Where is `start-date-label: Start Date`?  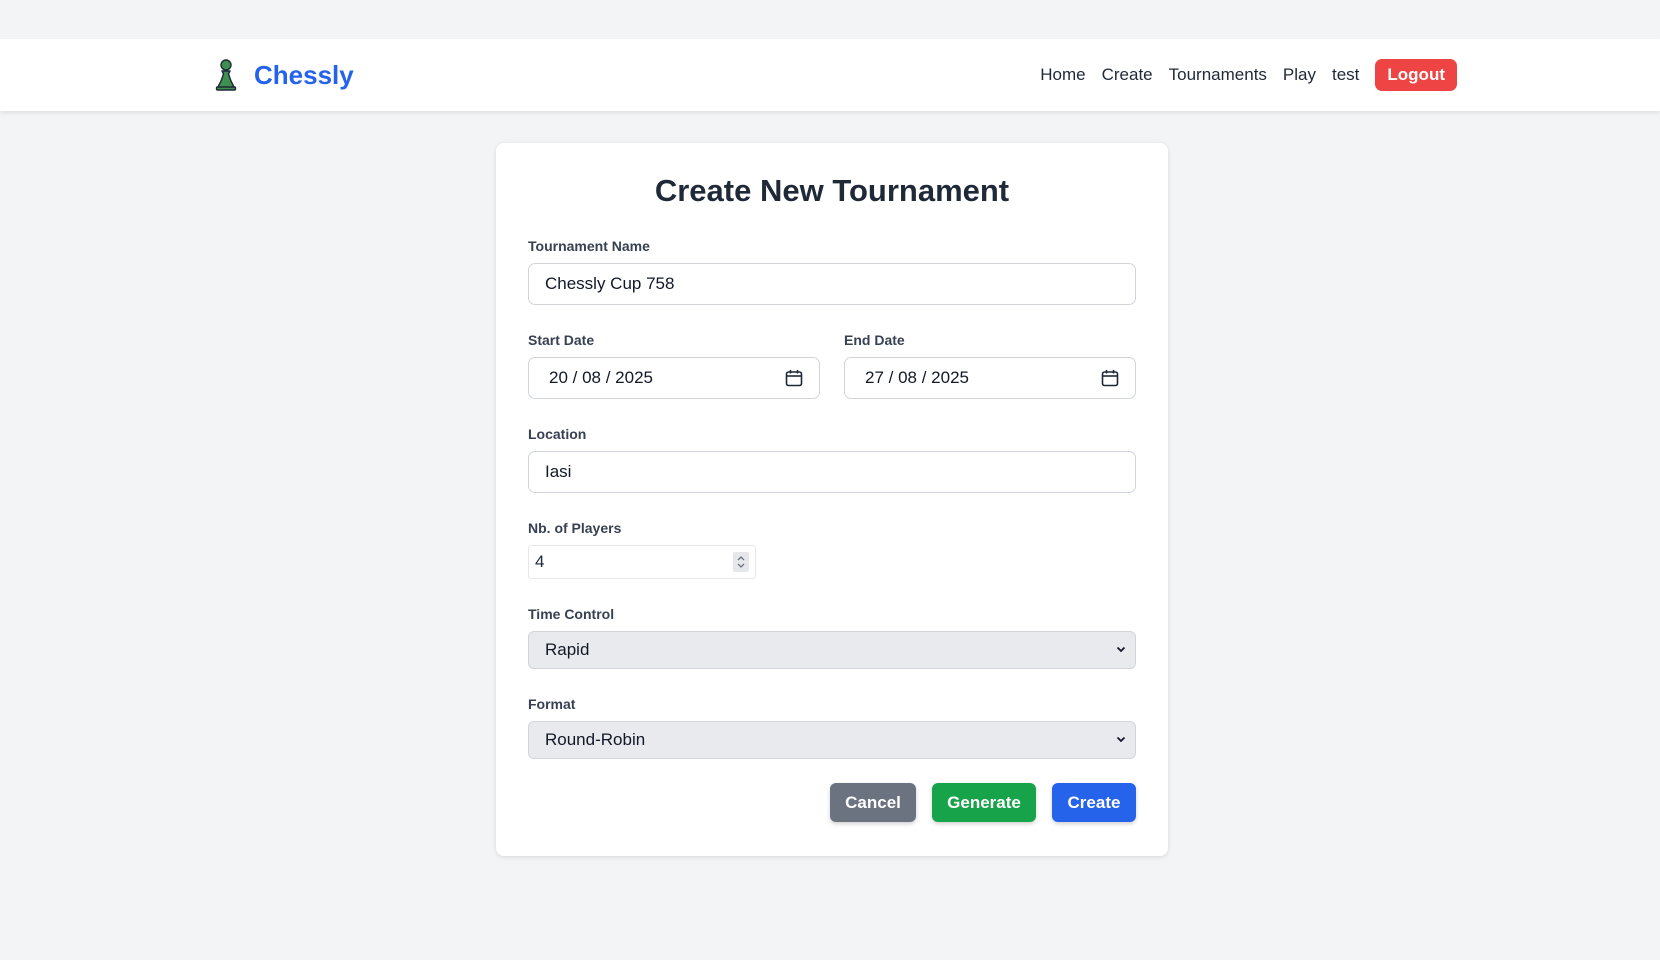
start-date-label: Start Date is located at coordinates (561, 340).